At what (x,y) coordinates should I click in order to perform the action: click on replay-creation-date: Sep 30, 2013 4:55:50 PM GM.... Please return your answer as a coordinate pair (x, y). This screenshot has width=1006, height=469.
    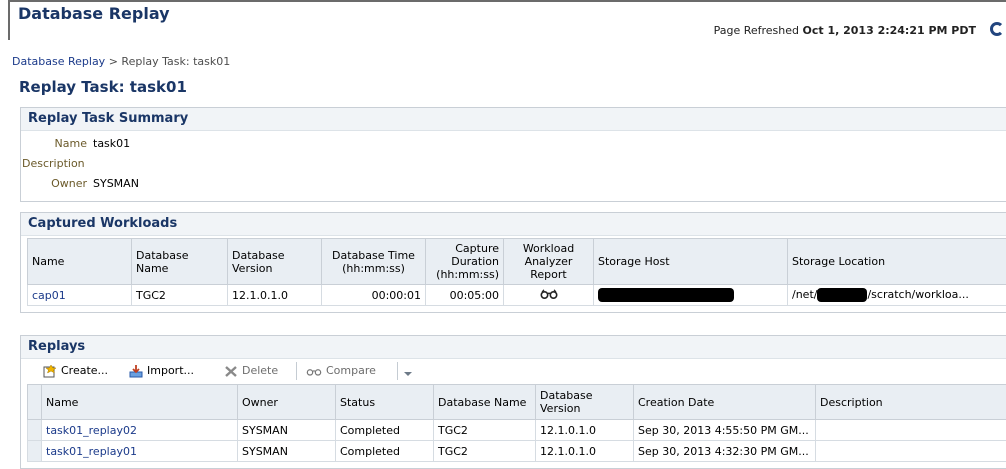
    Looking at the image, I should click on (724, 430).